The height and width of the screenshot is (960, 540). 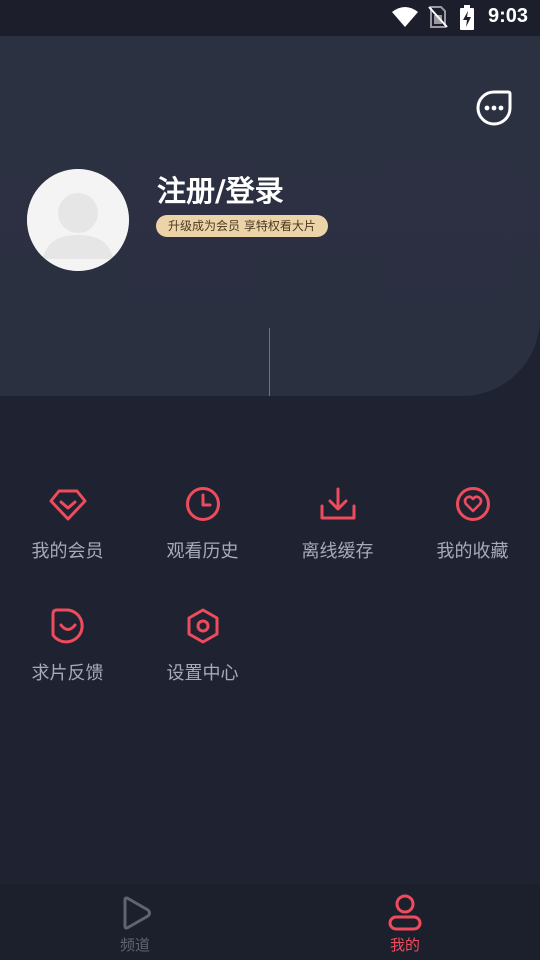 I want to click on menu-item-feedback: 求片反馈, so click(x=67, y=656).